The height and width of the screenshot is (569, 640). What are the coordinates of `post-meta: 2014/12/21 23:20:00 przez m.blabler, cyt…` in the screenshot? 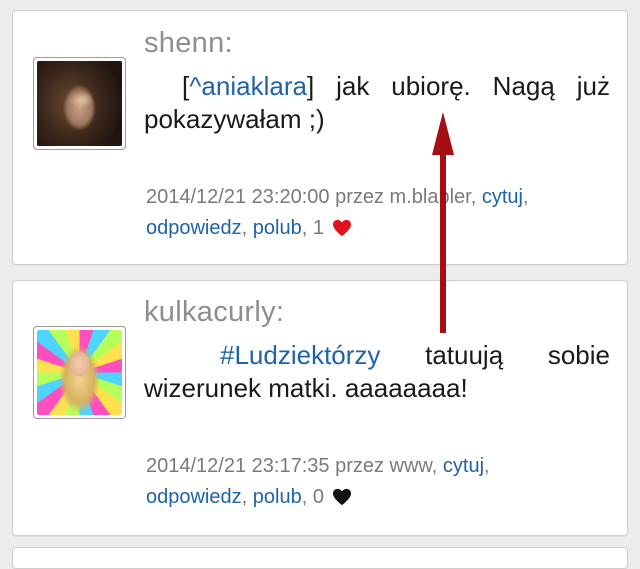 It's located at (337, 212).